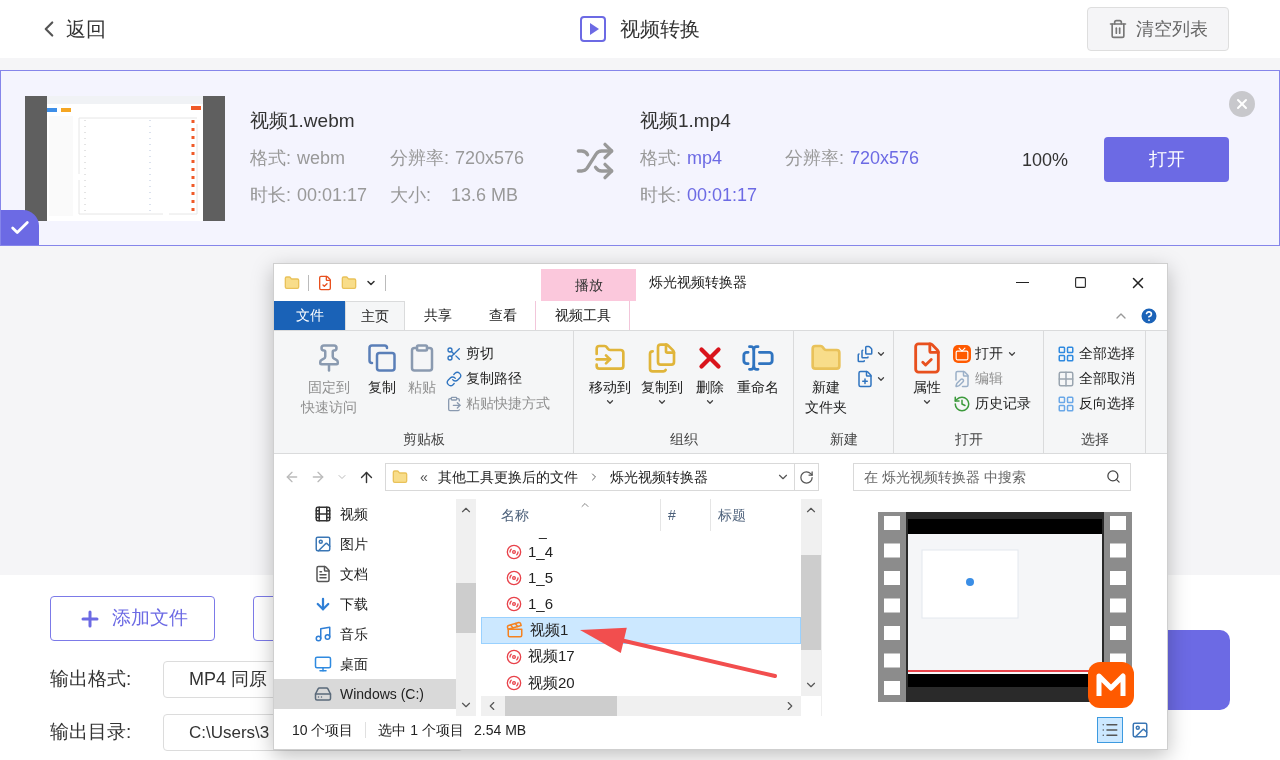 The image size is (1280, 760). What do you see at coordinates (321, 158) in the screenshot?
I see `format-value: webm` at bounding box center [321, 158].